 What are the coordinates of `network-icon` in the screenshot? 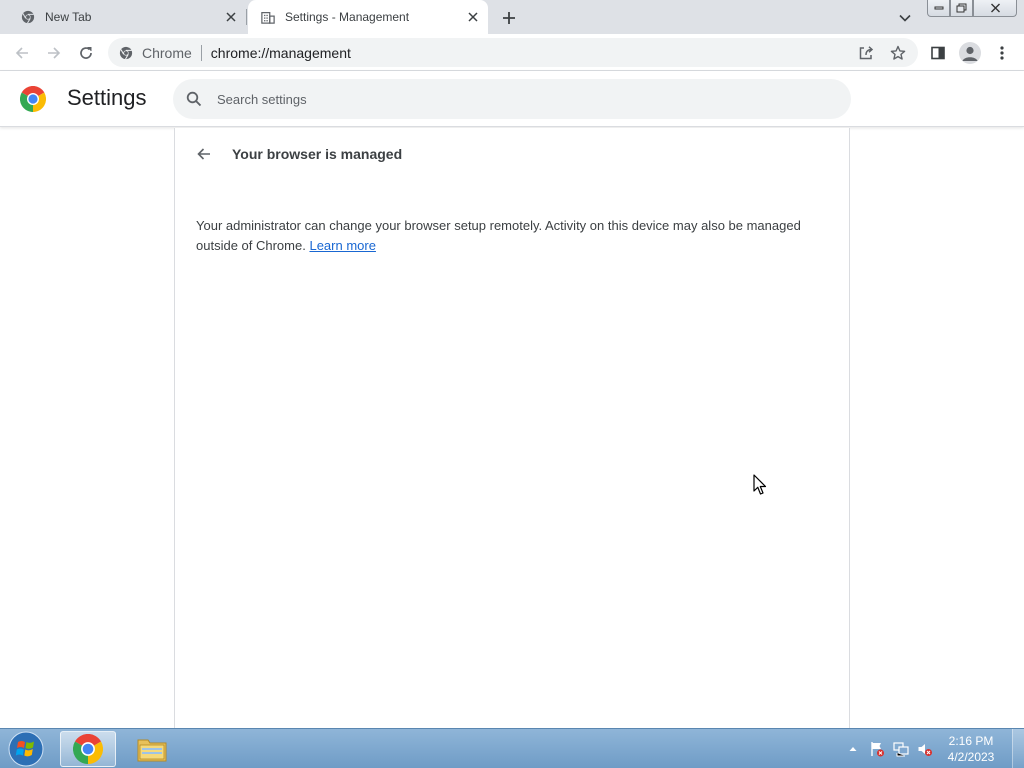 It's located at (901, 749).